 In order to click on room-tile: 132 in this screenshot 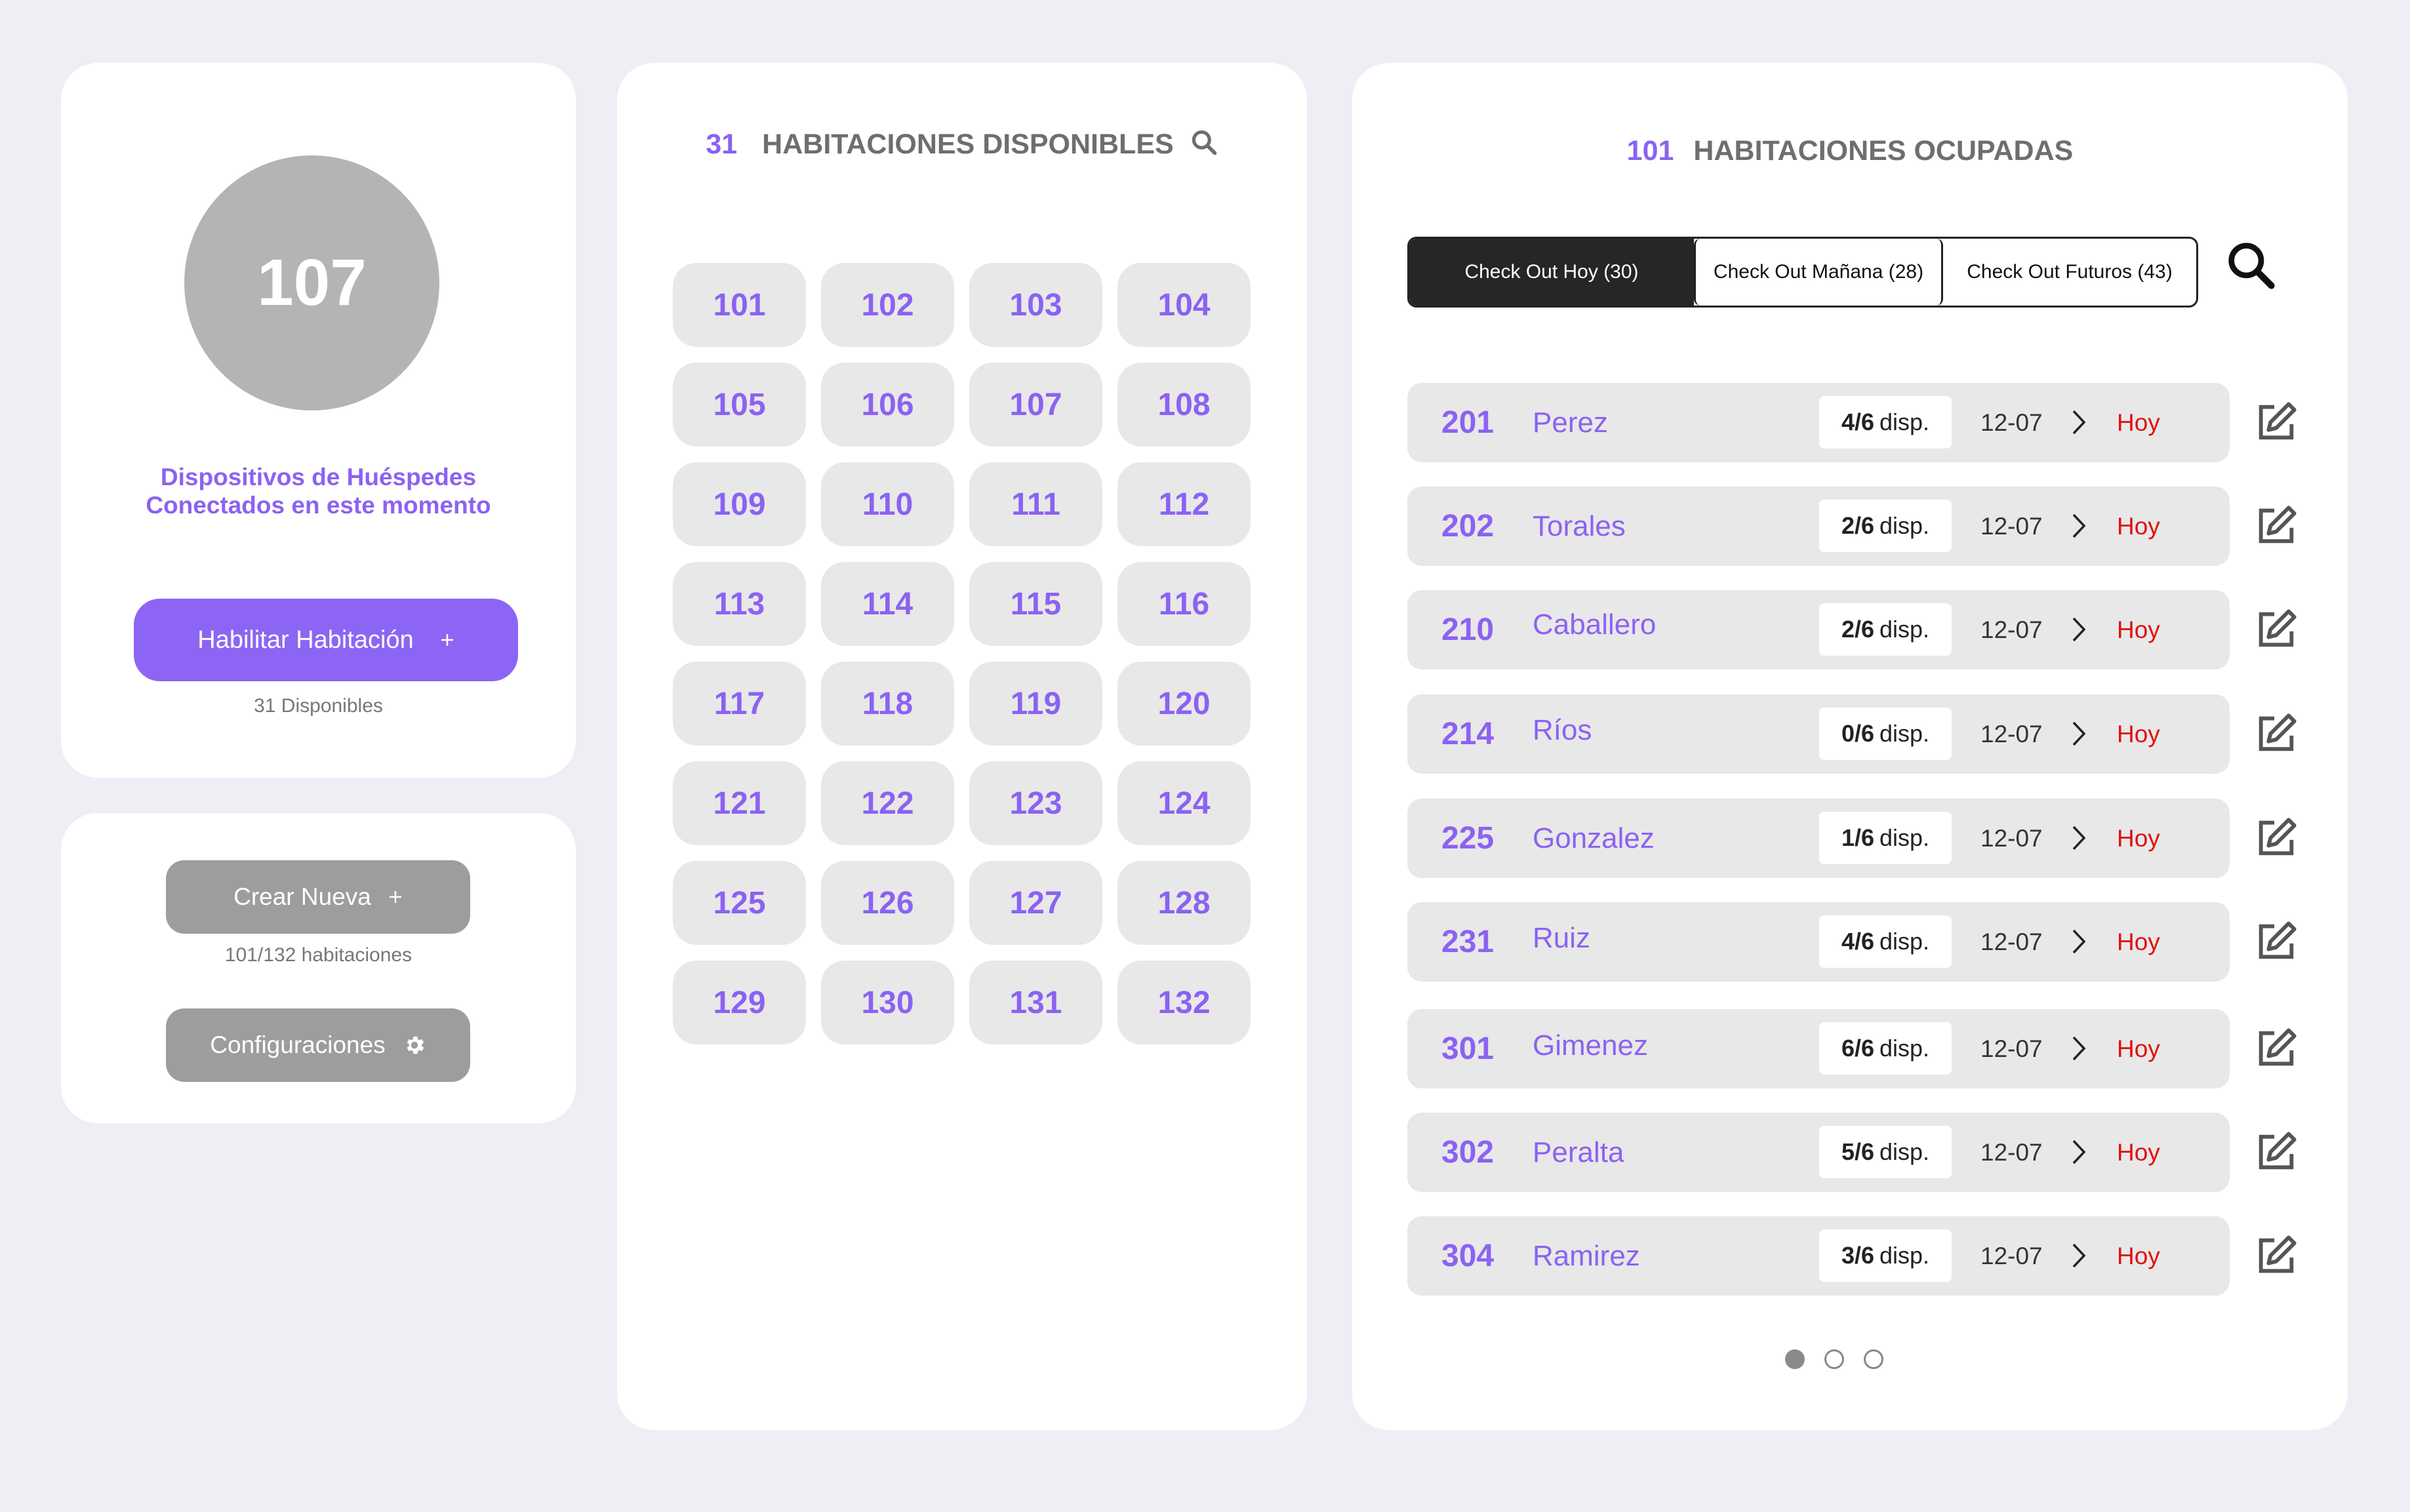, I will do `click(1184, 1002)`.